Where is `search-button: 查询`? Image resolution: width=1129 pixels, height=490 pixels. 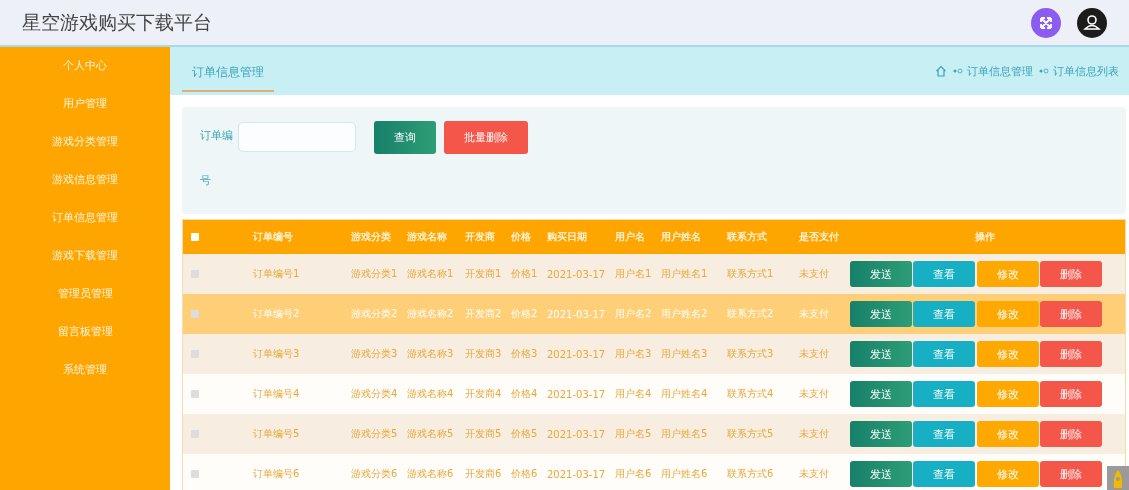
search-button: 查询 is located at coordinates (405, 137).